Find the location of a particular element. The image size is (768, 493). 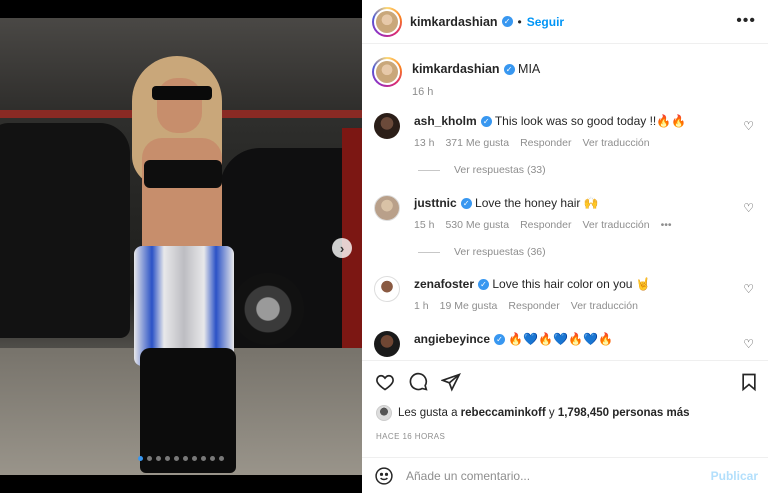

share-button is located at coordinates (451, 382).